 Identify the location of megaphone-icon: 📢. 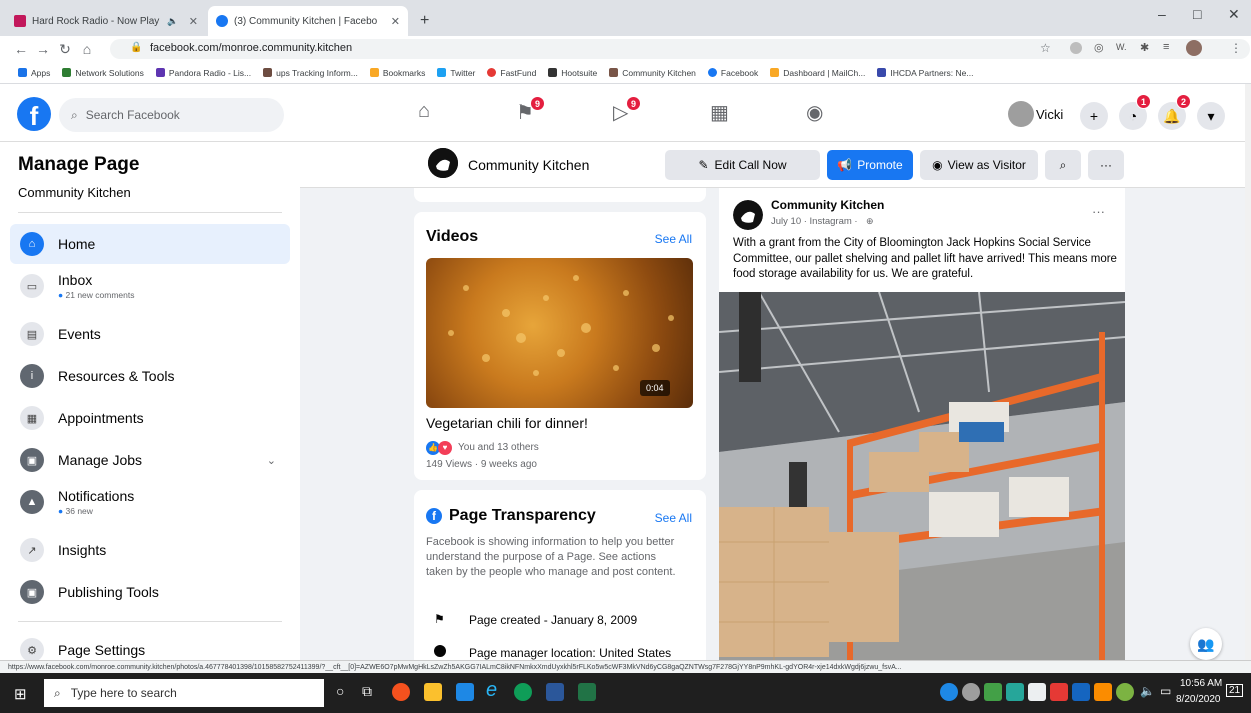
(845, 165).